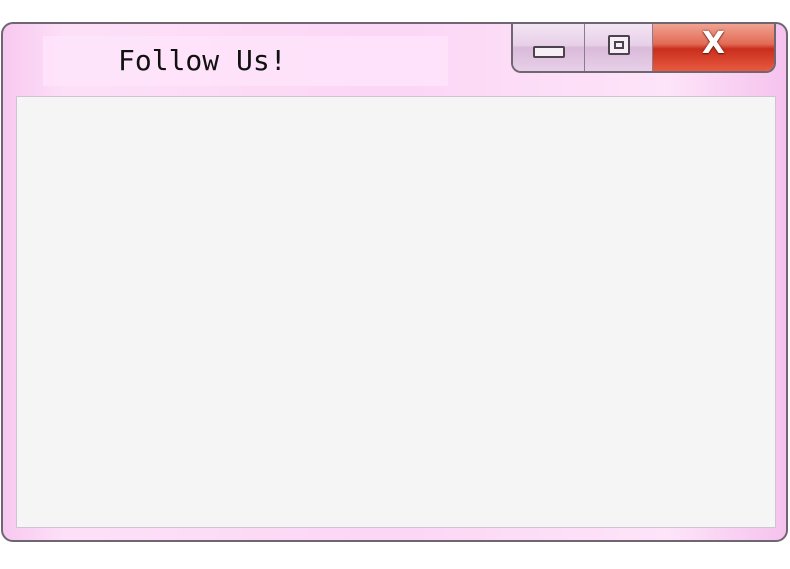 This screenshot has height=569, width=790. I want to click on window-title: Follow Us!, so click(202, 60).